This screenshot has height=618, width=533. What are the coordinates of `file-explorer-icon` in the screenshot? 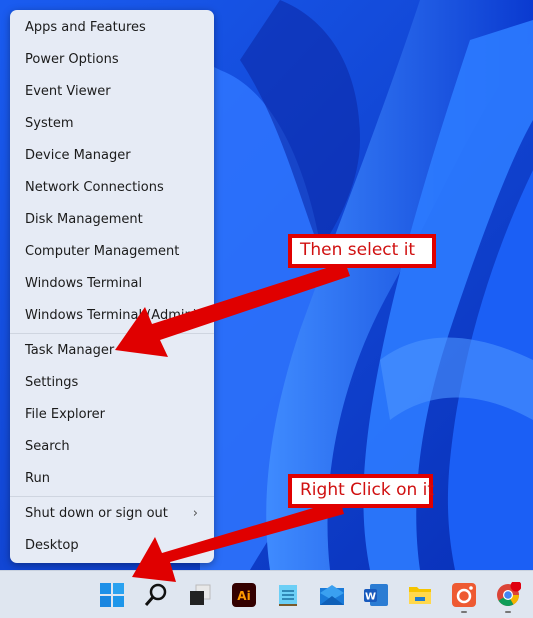 It's located at (420, 595).